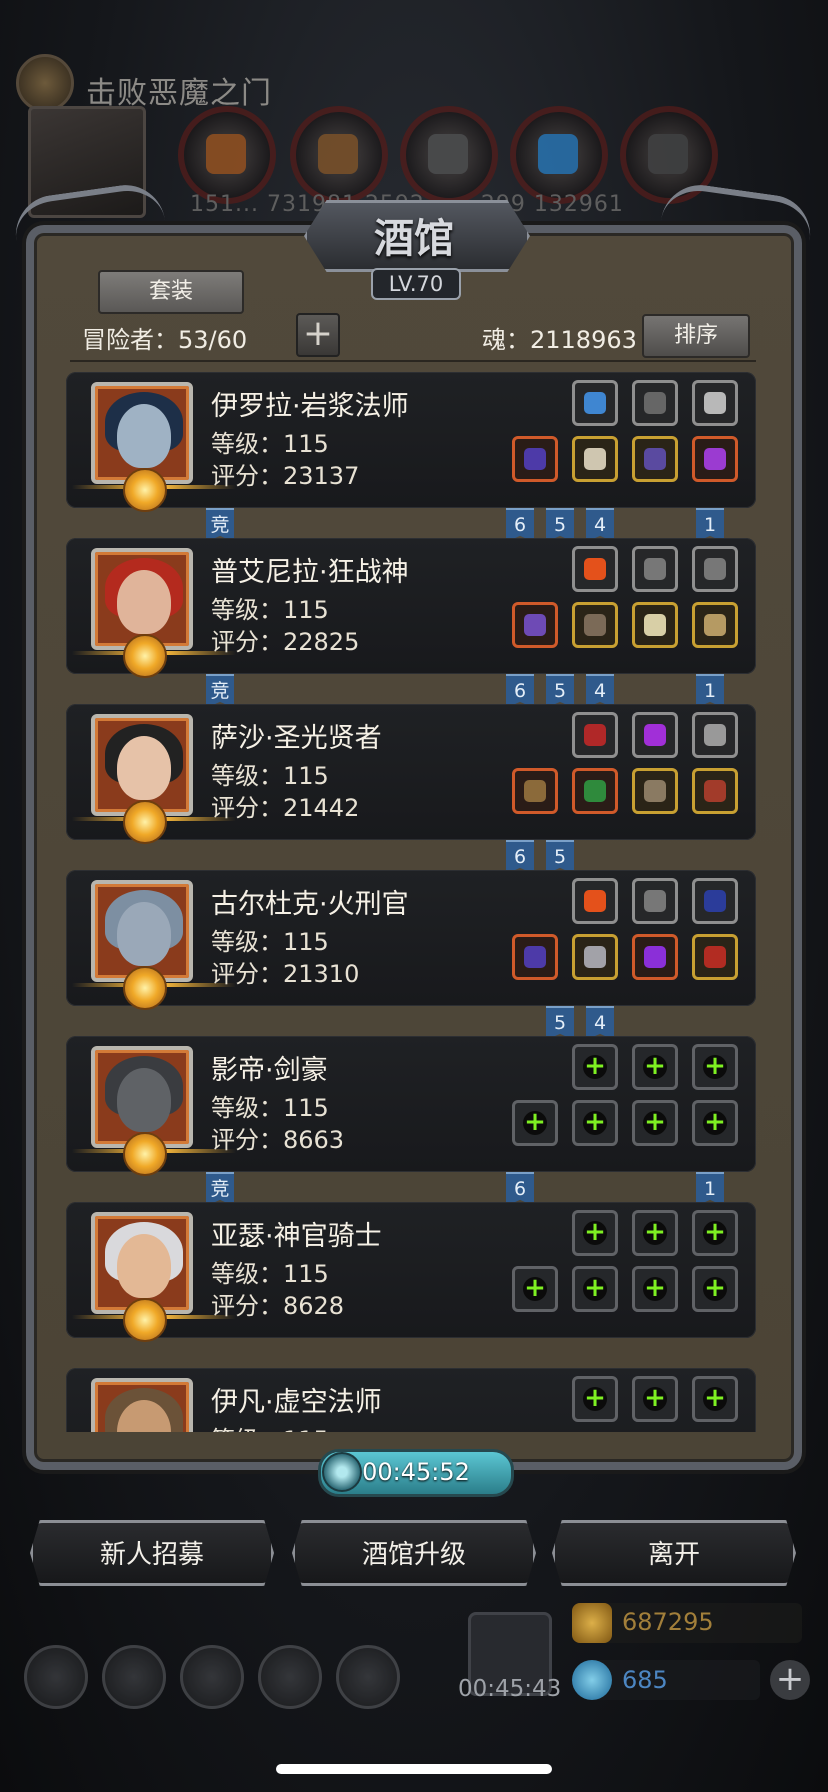 Image resolution: width=828 pixels, height=1792 pixels. What do you see at coordinates (144, 602) in the screenshot?
I see `hero-face` at bounding box center [144, 602].